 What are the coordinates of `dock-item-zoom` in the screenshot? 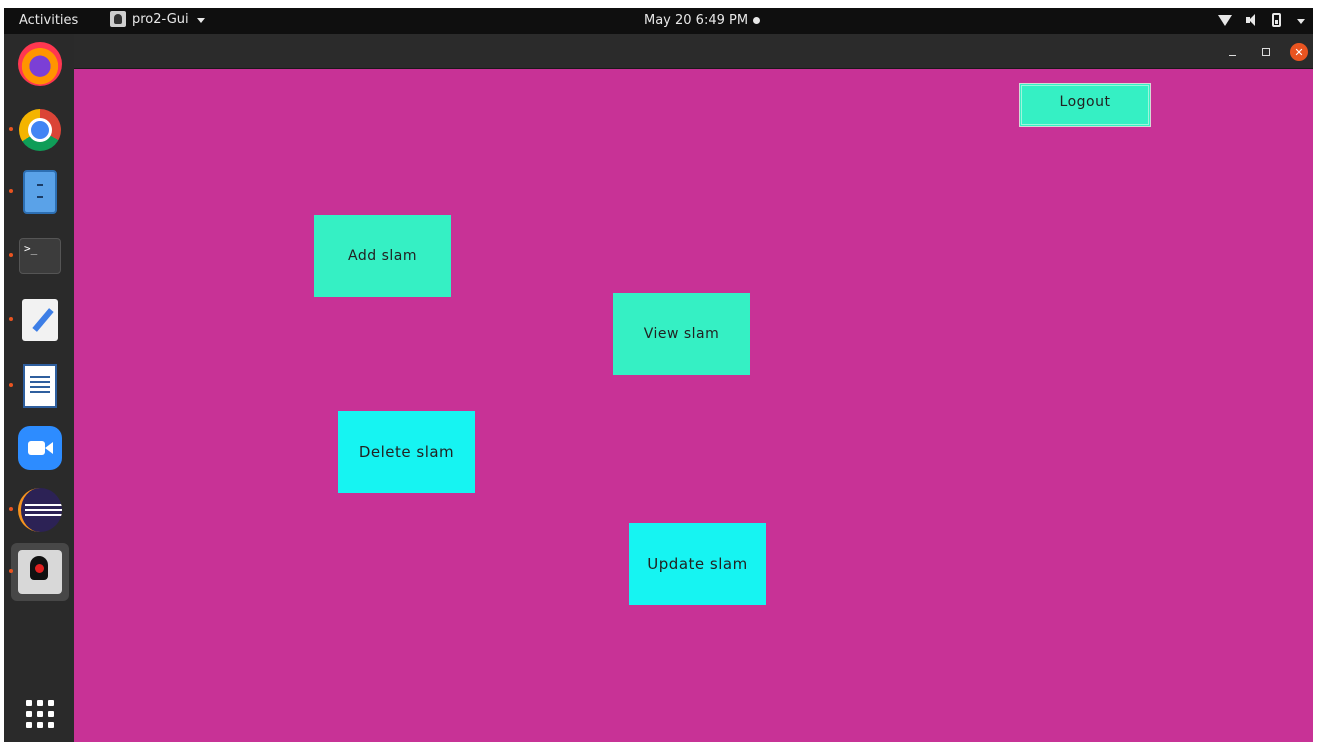 It's located at (40, 448).